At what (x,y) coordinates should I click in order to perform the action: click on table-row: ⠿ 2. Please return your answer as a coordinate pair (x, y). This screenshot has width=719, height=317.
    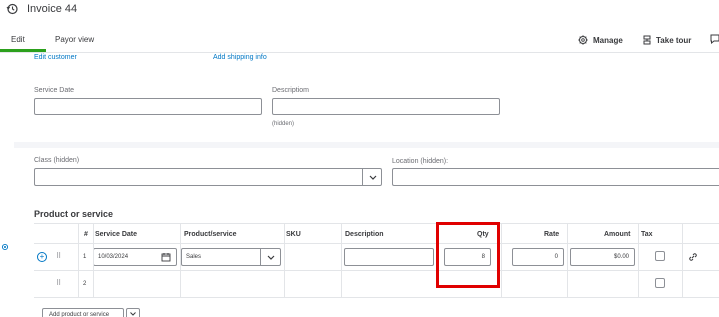
    Looking at the image, I should click on (376, 284).